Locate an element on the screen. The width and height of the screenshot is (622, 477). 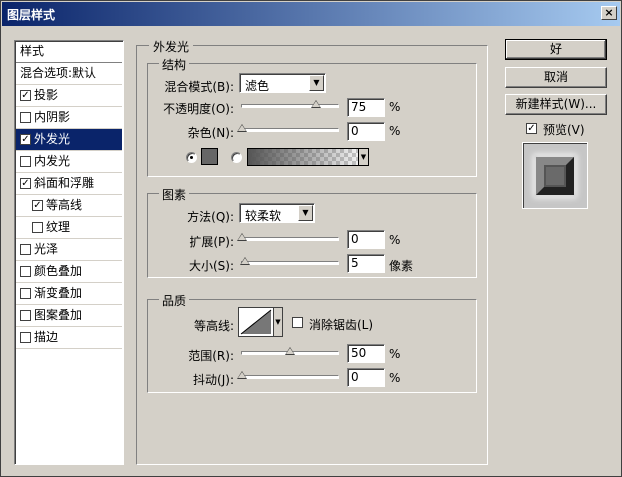
antialias-checkbox is located at coordinates (297, 322).